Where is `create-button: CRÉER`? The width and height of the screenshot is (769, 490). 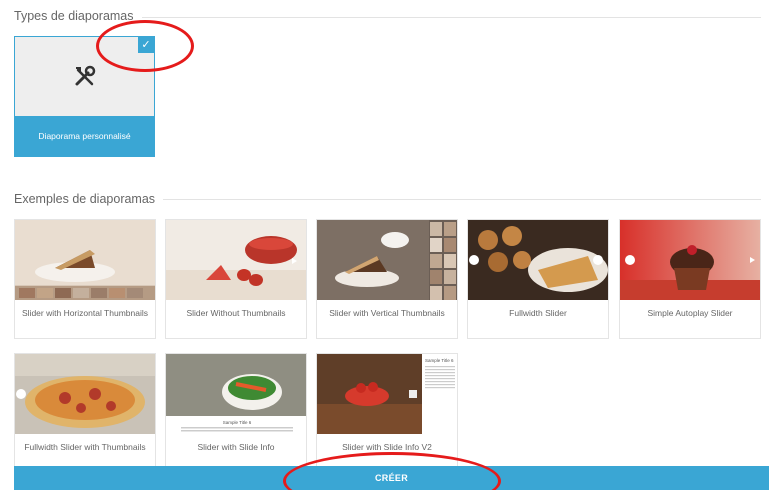 create-button: CRÉER is located at coordinates (391, 478).